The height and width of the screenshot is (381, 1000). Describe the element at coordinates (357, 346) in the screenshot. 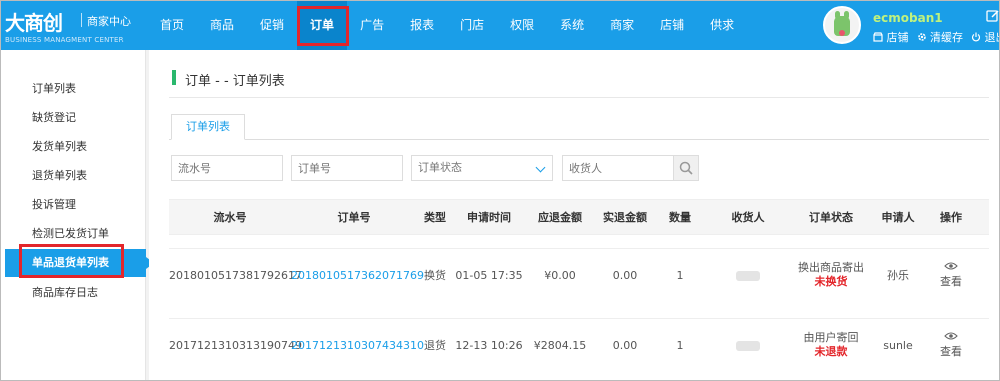

I see `cell-order-link: 2017121310307434310` at that location.